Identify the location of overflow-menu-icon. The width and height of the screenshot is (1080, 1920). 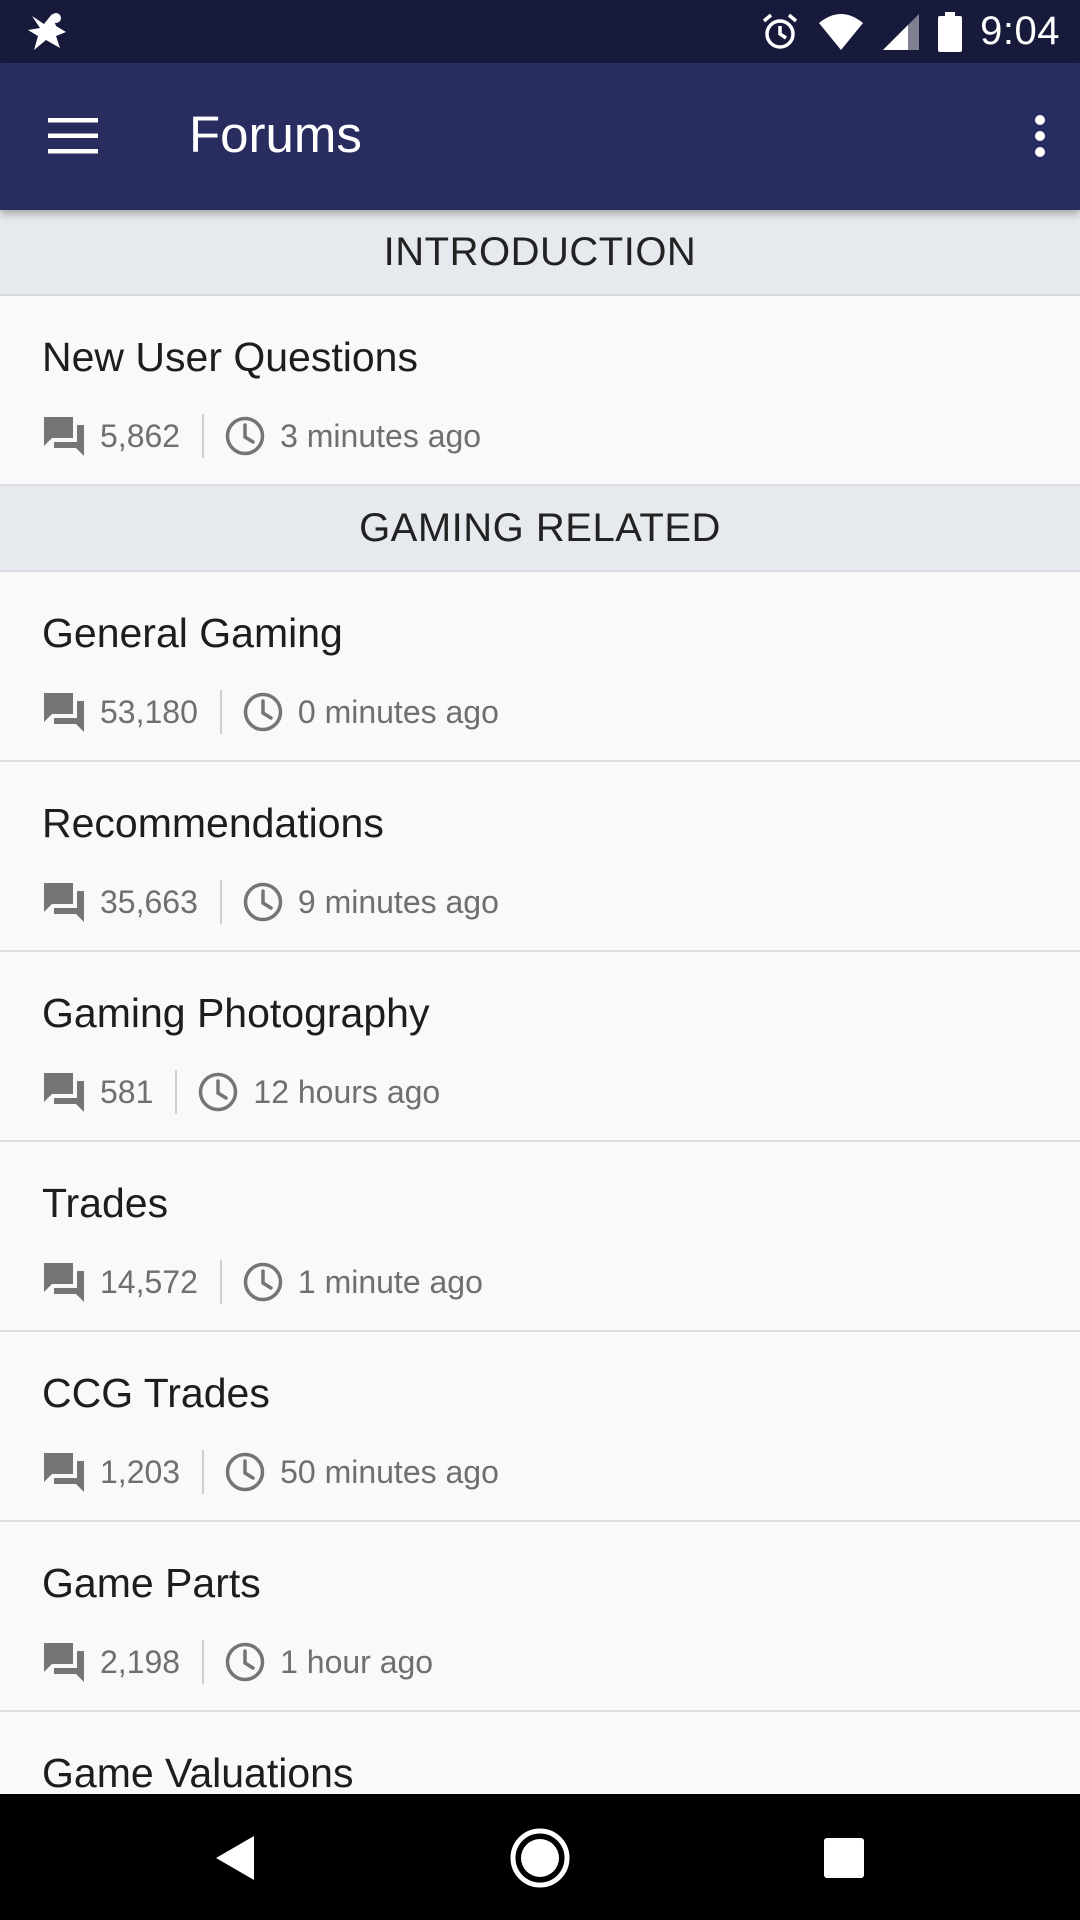
(1040, 136).